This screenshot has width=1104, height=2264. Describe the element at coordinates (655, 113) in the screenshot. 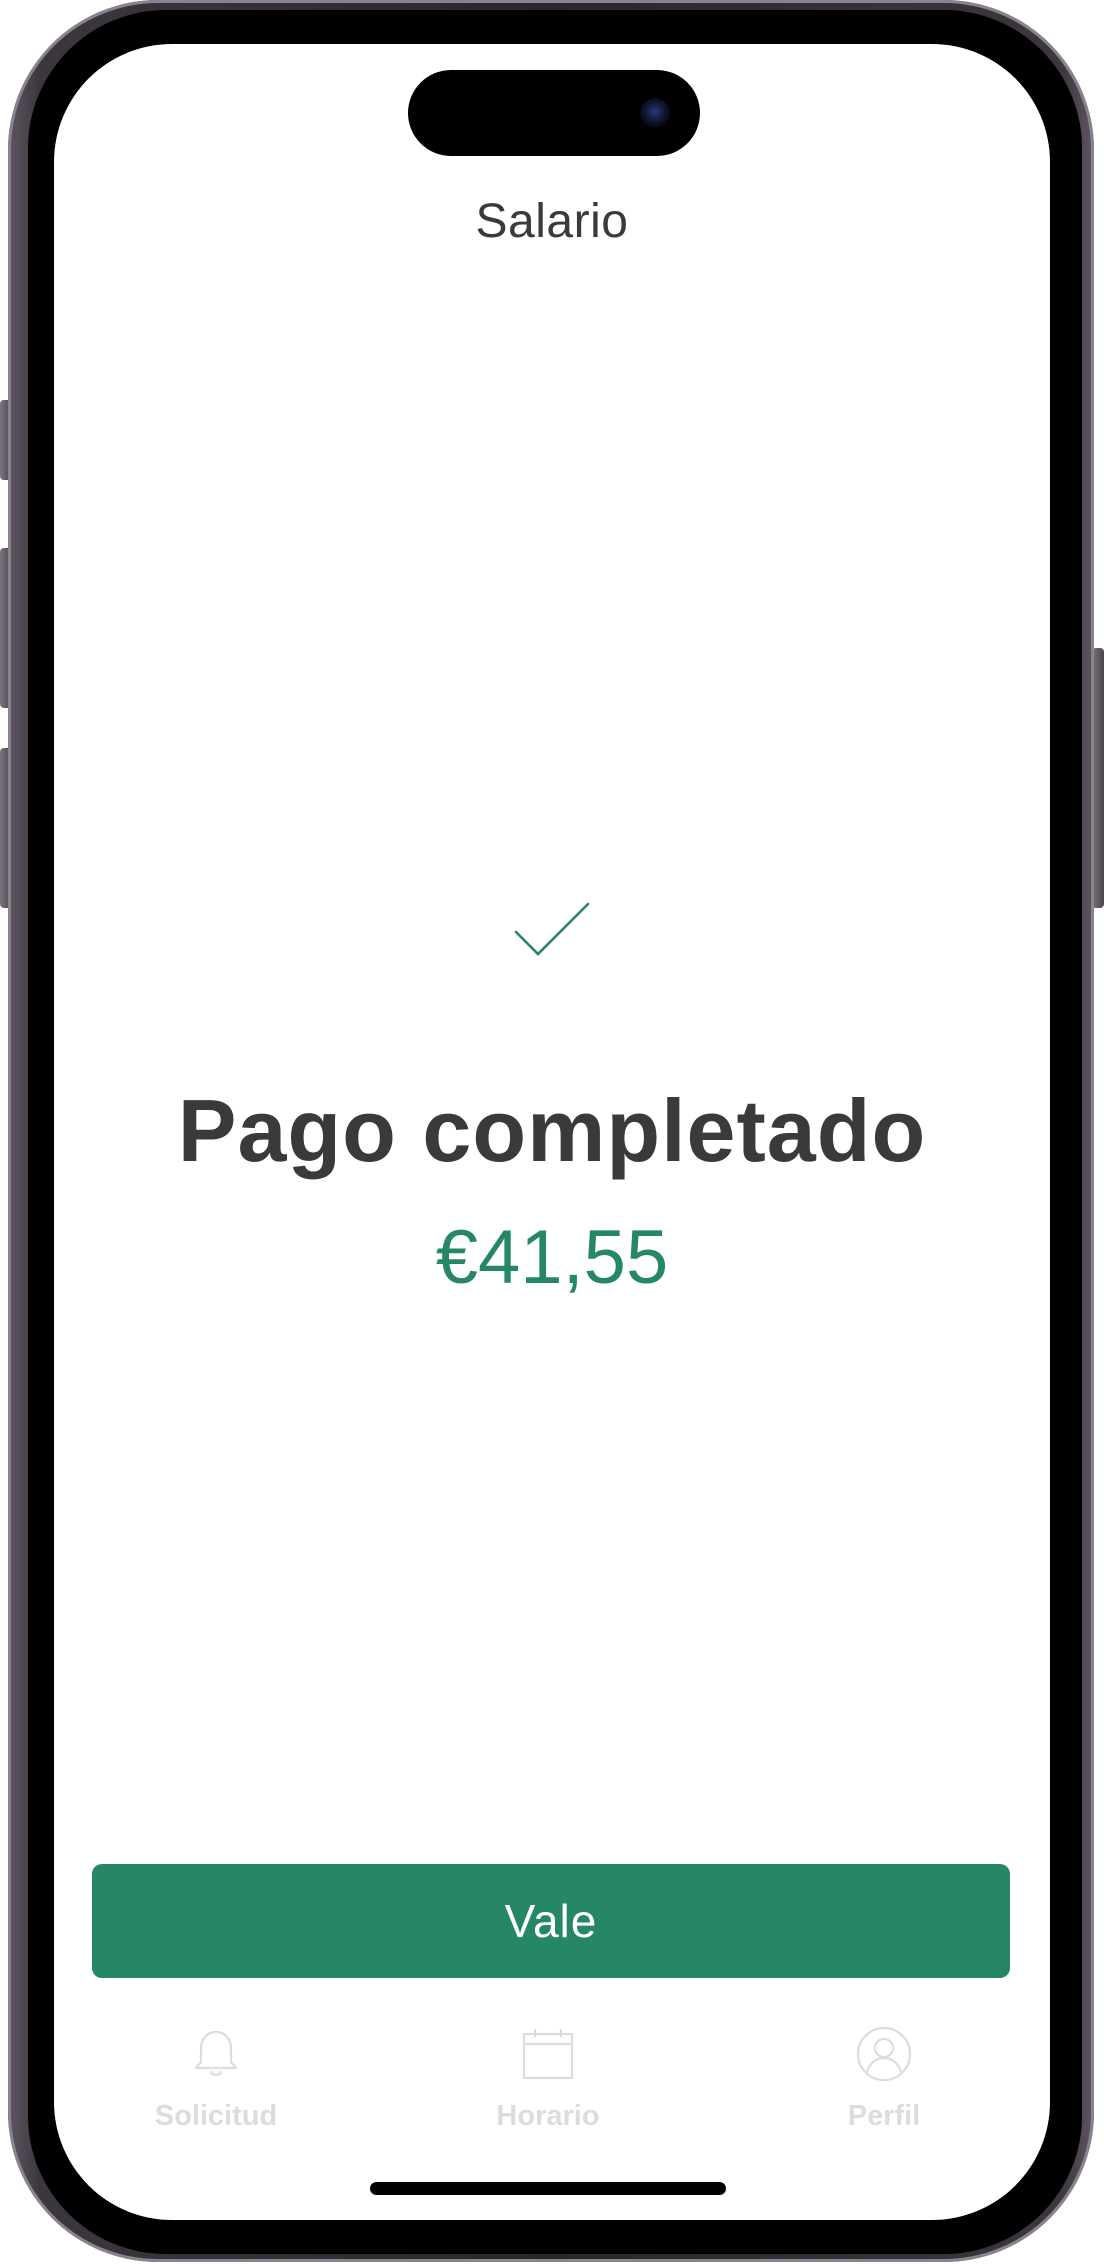

I see `front-camera-icon` at that location.